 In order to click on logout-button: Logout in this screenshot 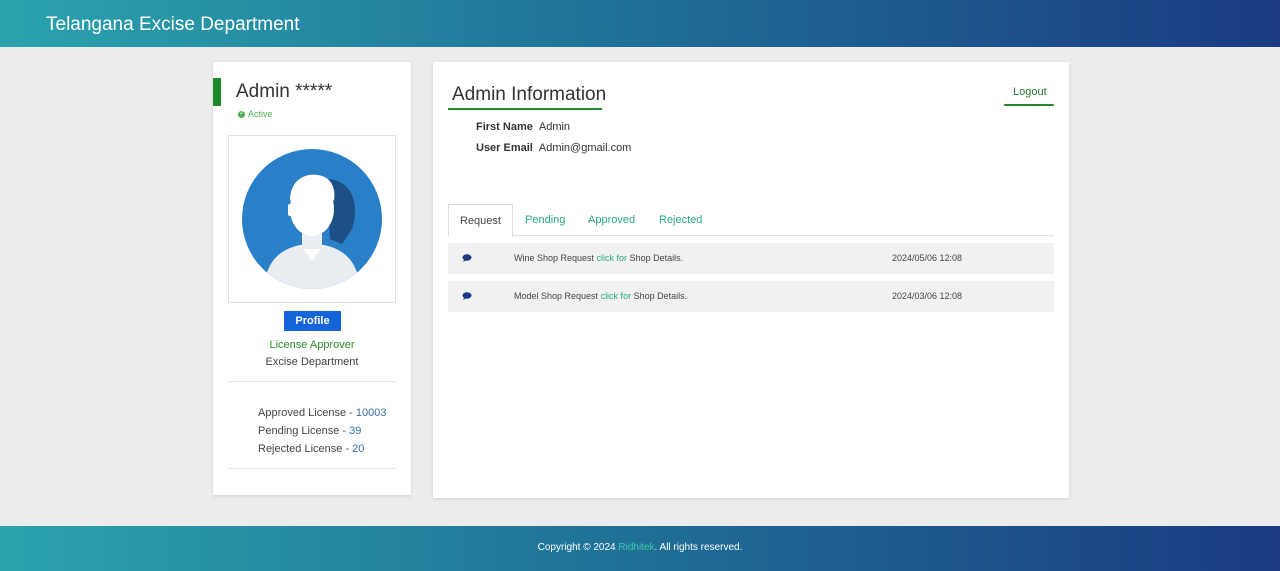, I will do `click(1030, 92)`.